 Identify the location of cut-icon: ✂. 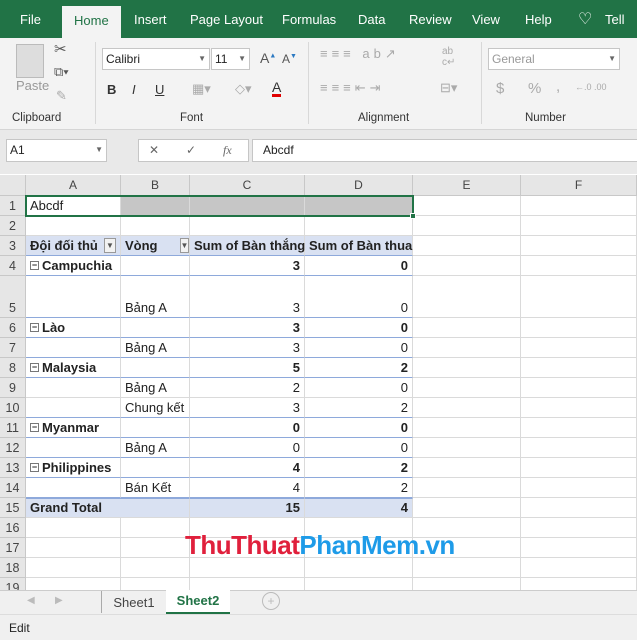
(60, 49).